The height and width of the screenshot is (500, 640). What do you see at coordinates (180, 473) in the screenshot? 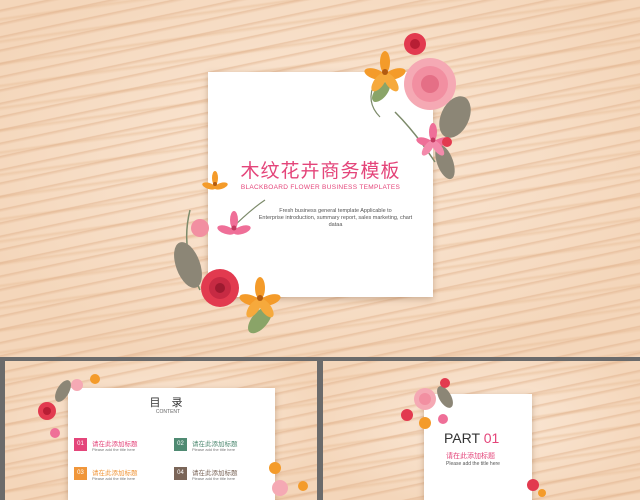
I see `item-number: 04` at bounding box center [180, 473].